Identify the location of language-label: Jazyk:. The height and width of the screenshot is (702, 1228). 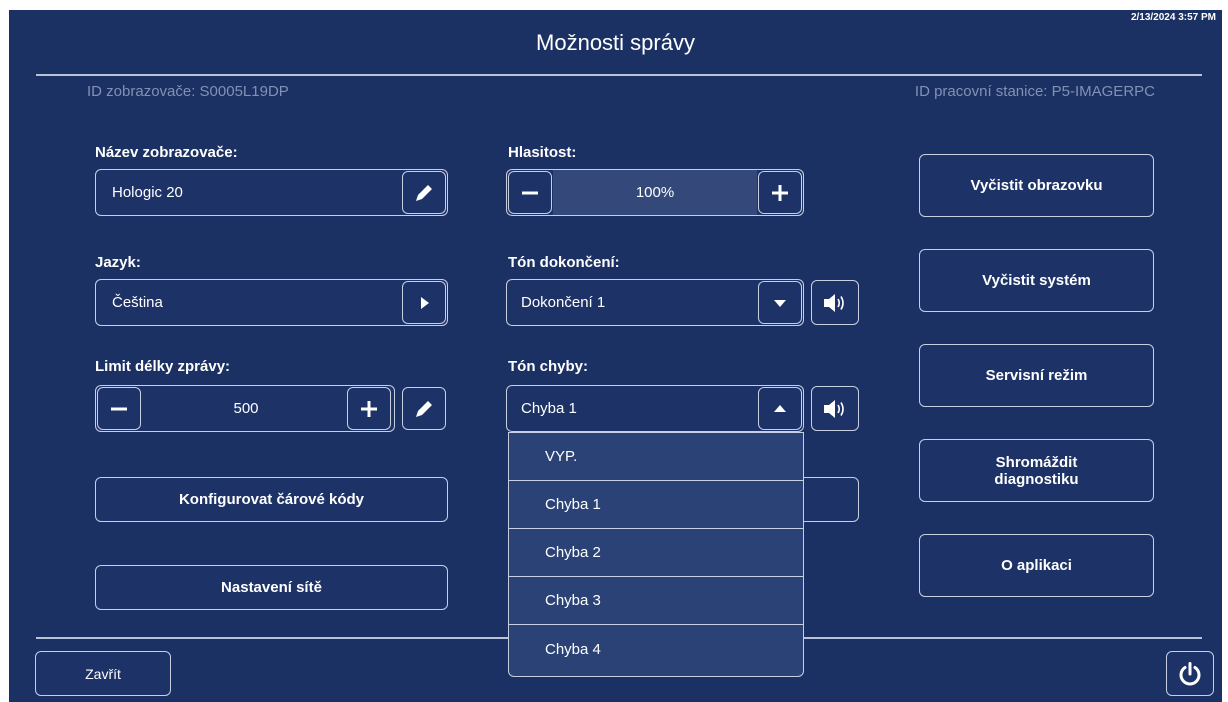
(118, 262).